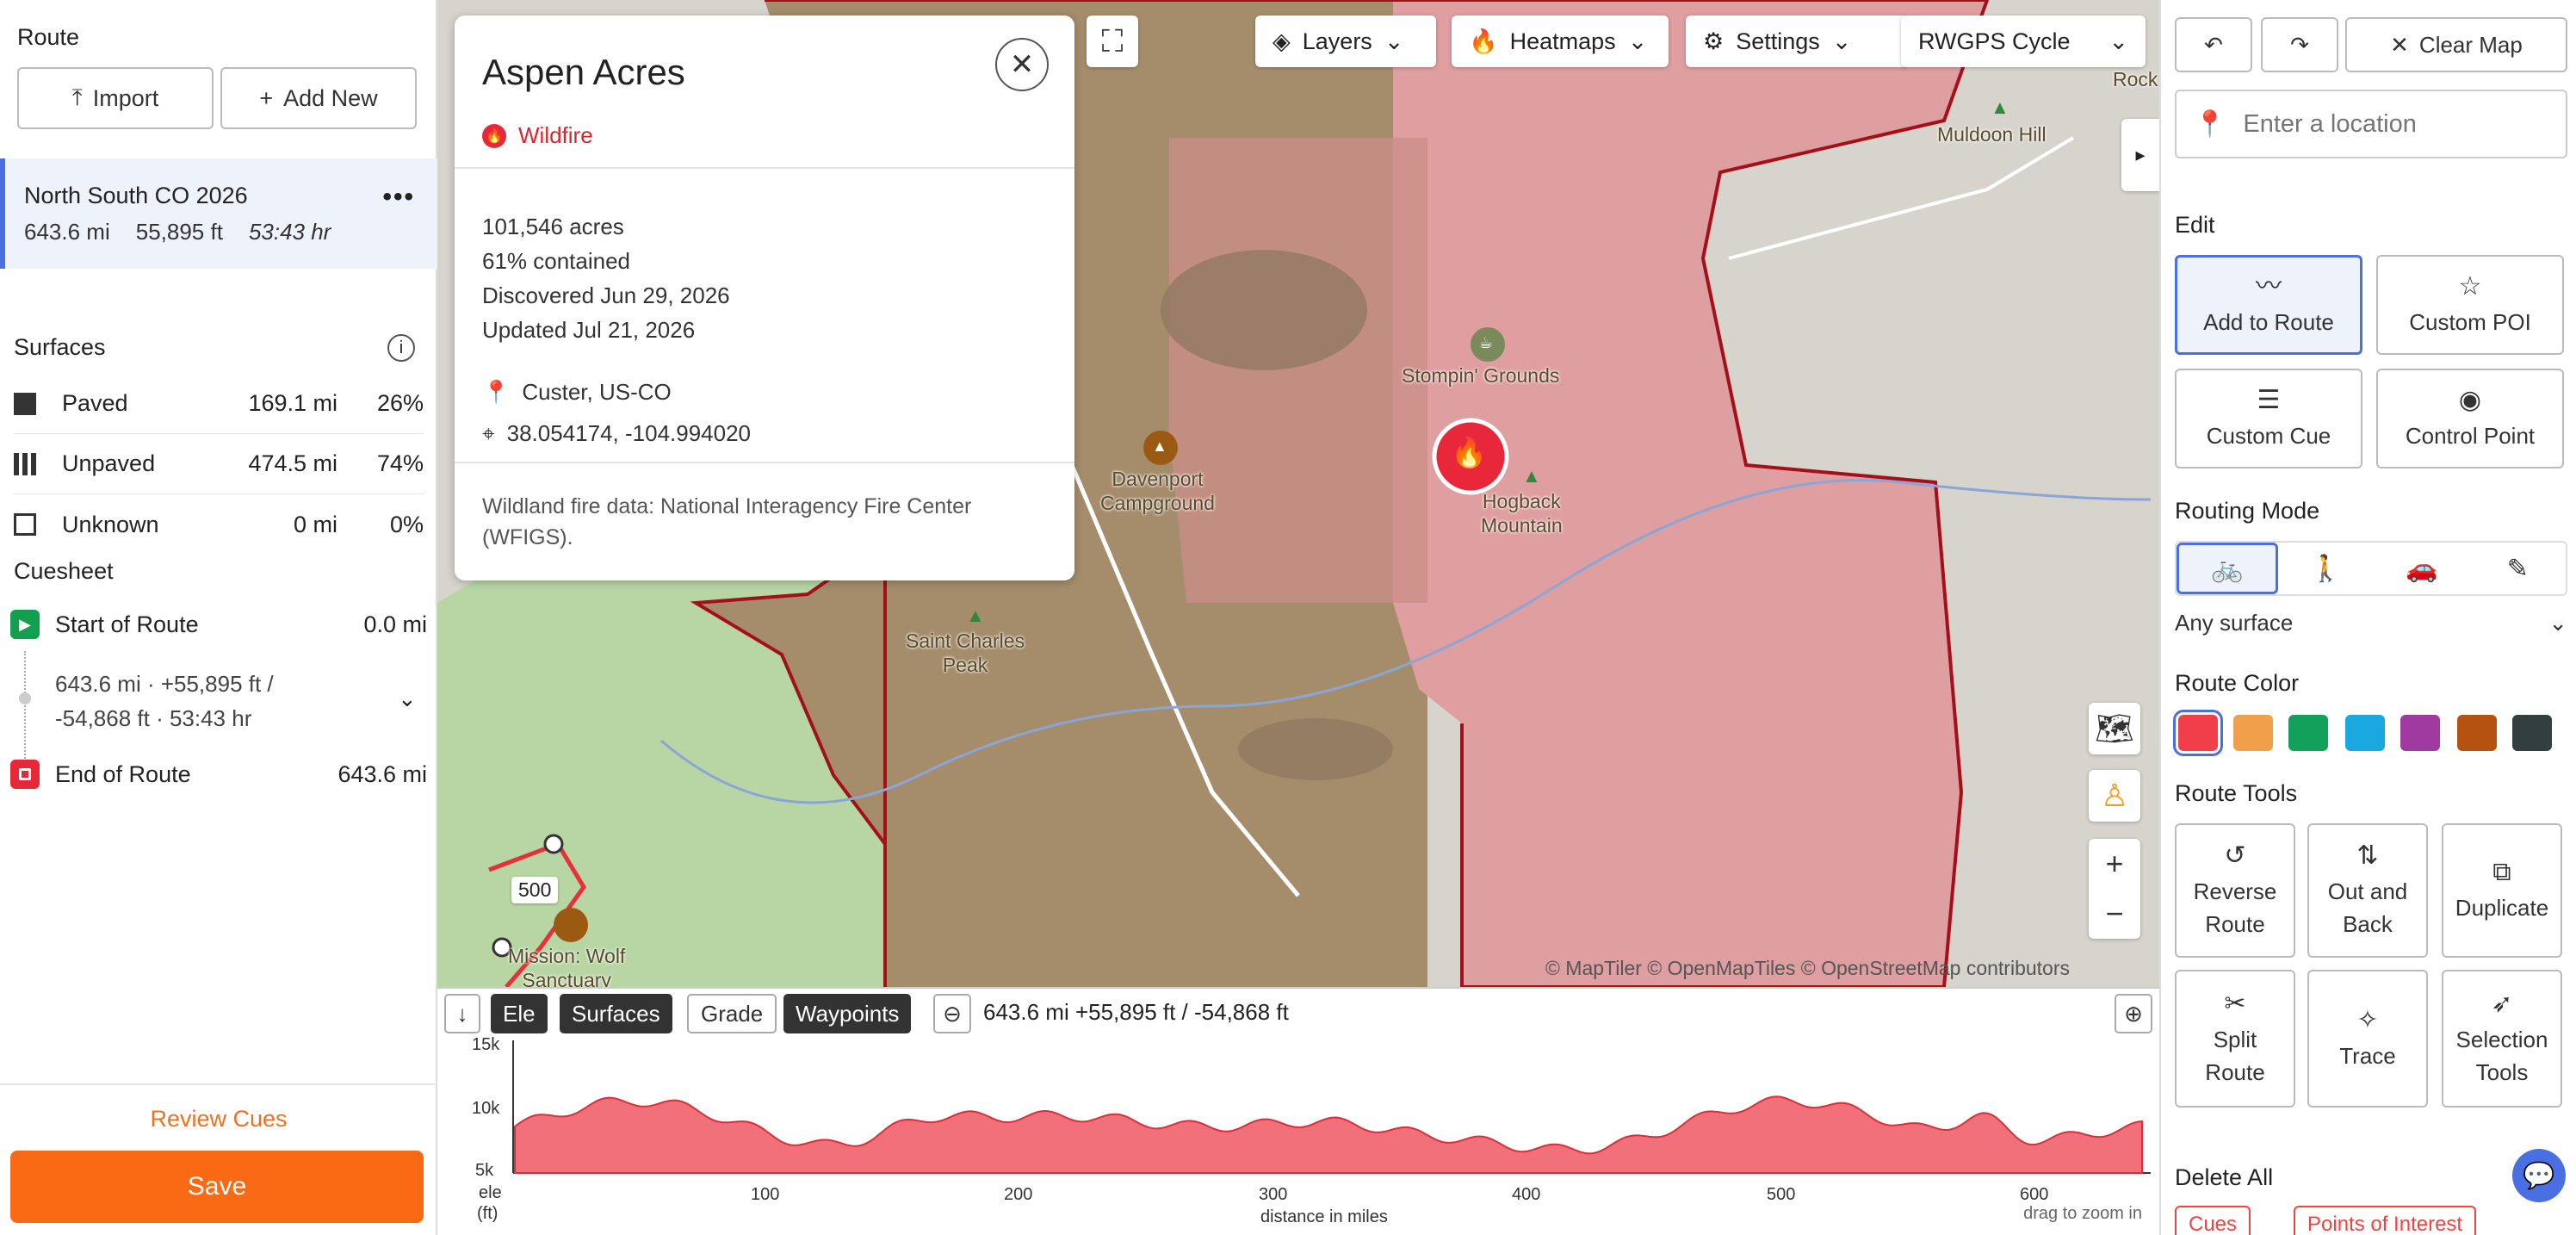 The width and height of the screenshot is (2576, 1235). Describe the element at coordinates (1346, 41) in the screenshot. I see `layers-dropdown: ◈ Layers ⌄` at that location.